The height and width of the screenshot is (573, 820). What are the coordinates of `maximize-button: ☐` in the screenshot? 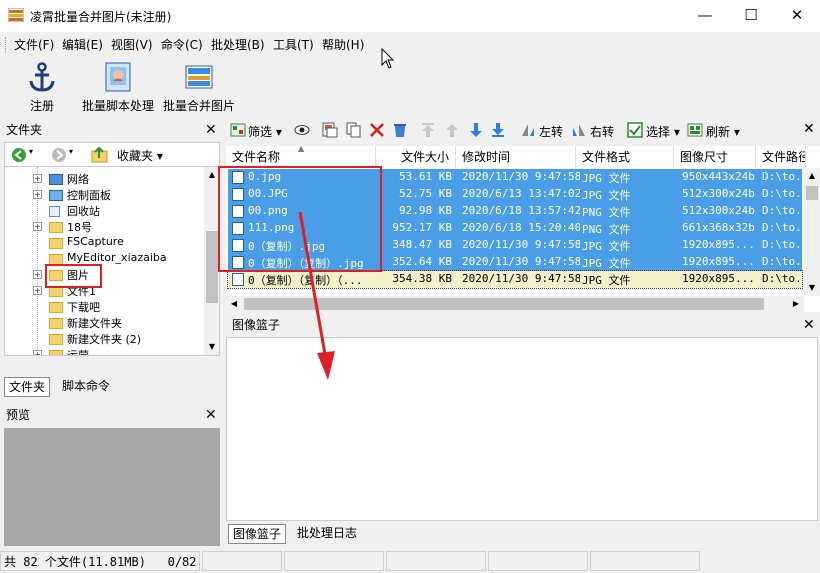 It's located at (751, 16).